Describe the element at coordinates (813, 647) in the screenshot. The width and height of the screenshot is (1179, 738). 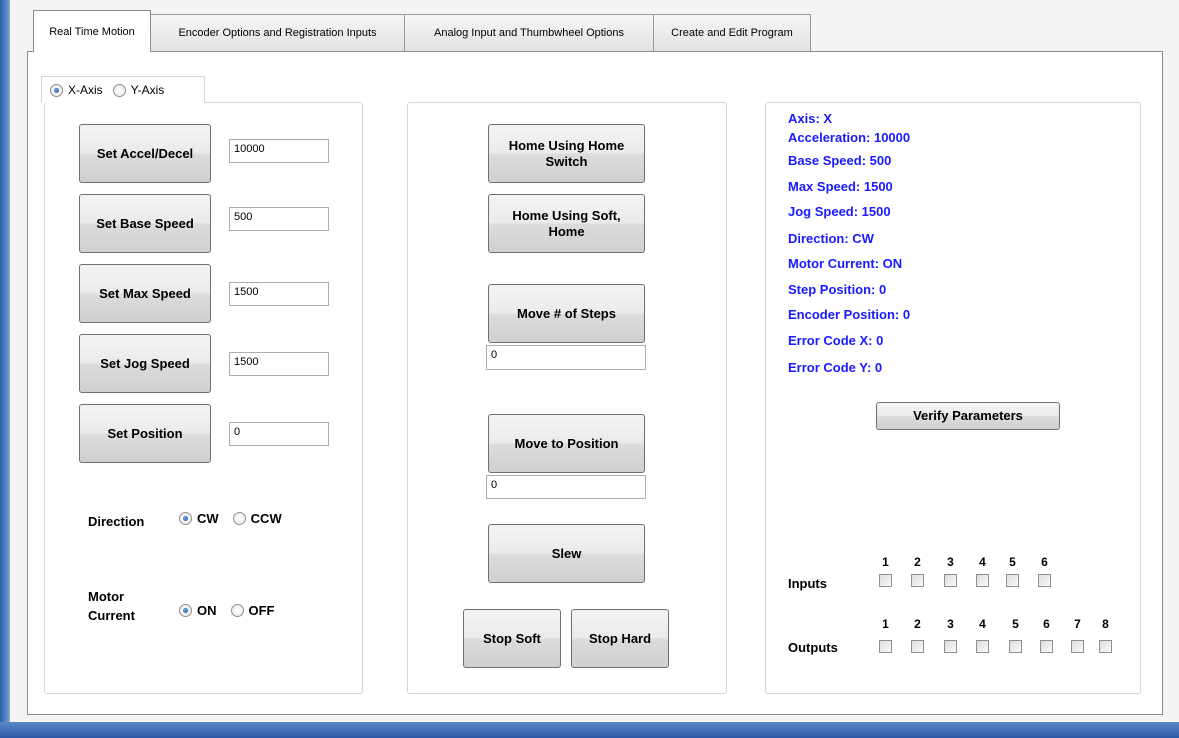
I see `outputs-label: Outputs` at that location.